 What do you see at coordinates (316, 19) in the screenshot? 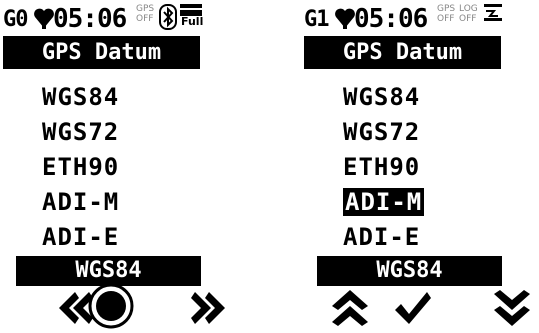
I see `mode-indicator: G1` at bounding box center [316, 19].